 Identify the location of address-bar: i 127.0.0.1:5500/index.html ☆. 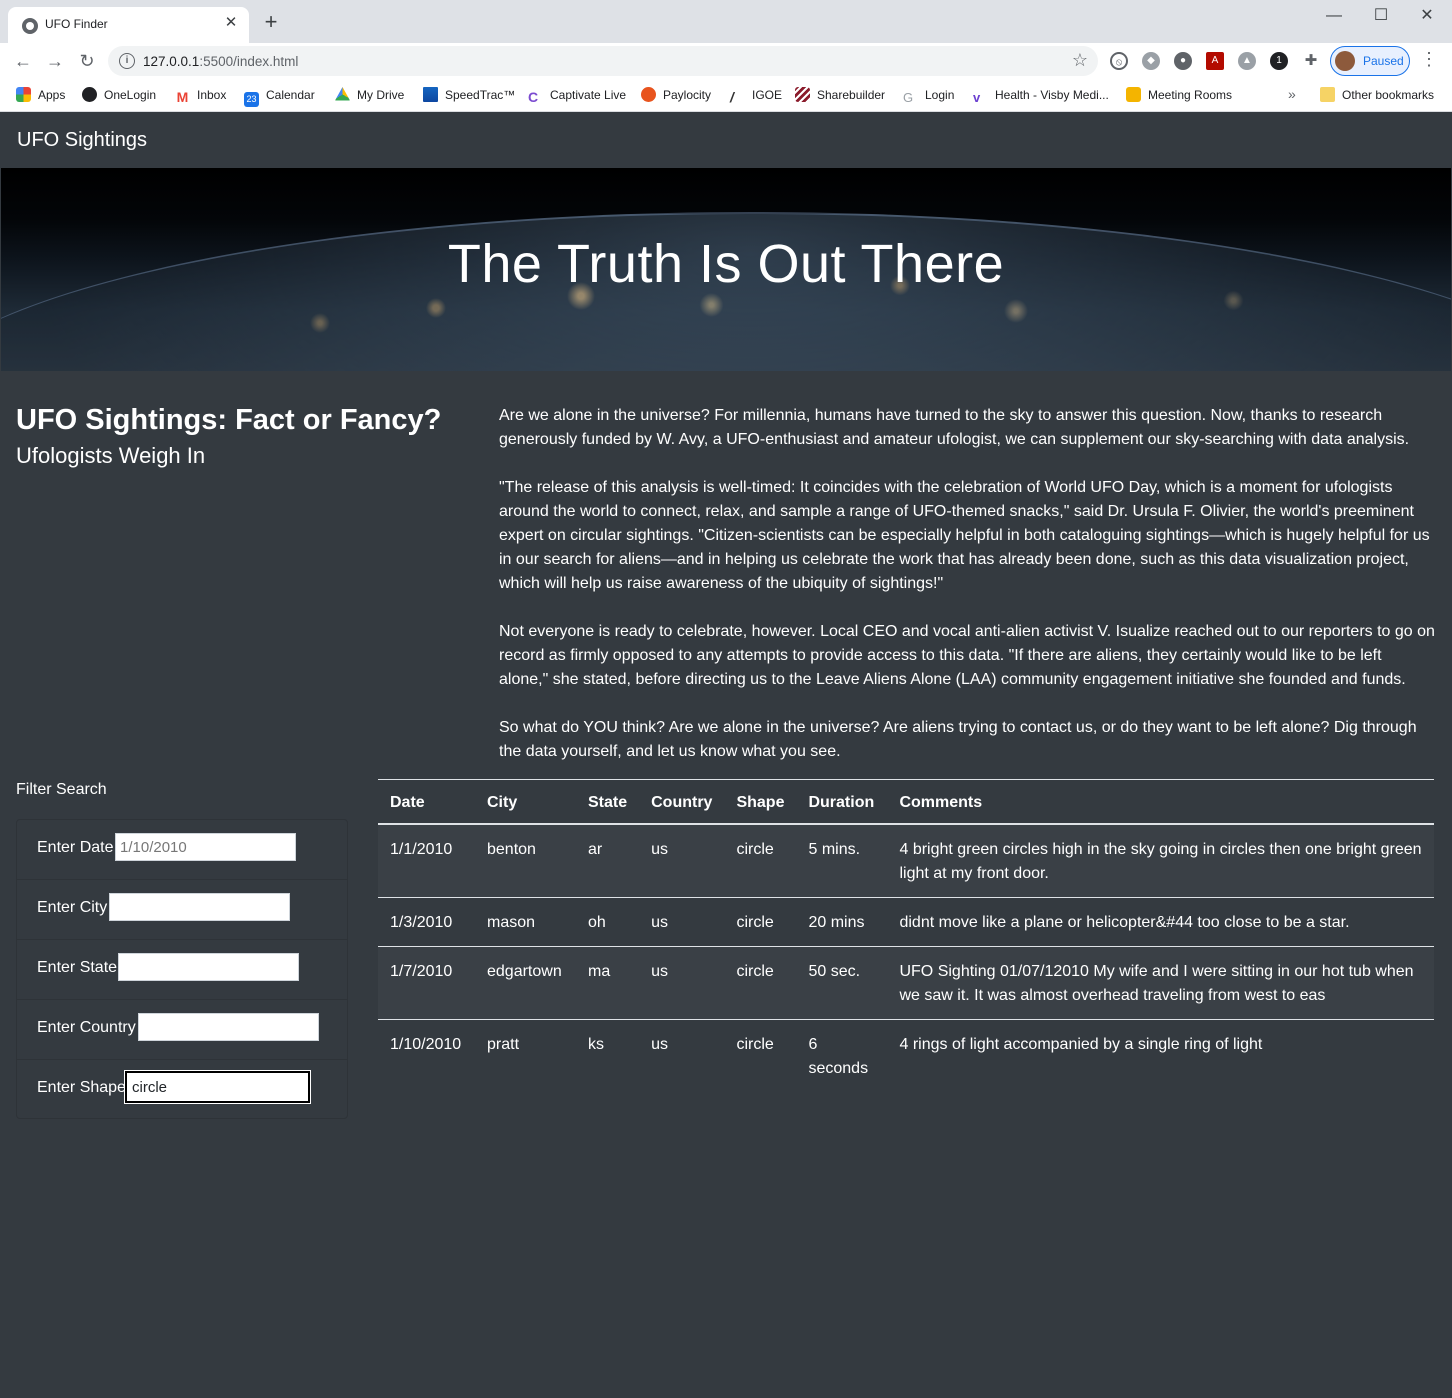
(603, 61).